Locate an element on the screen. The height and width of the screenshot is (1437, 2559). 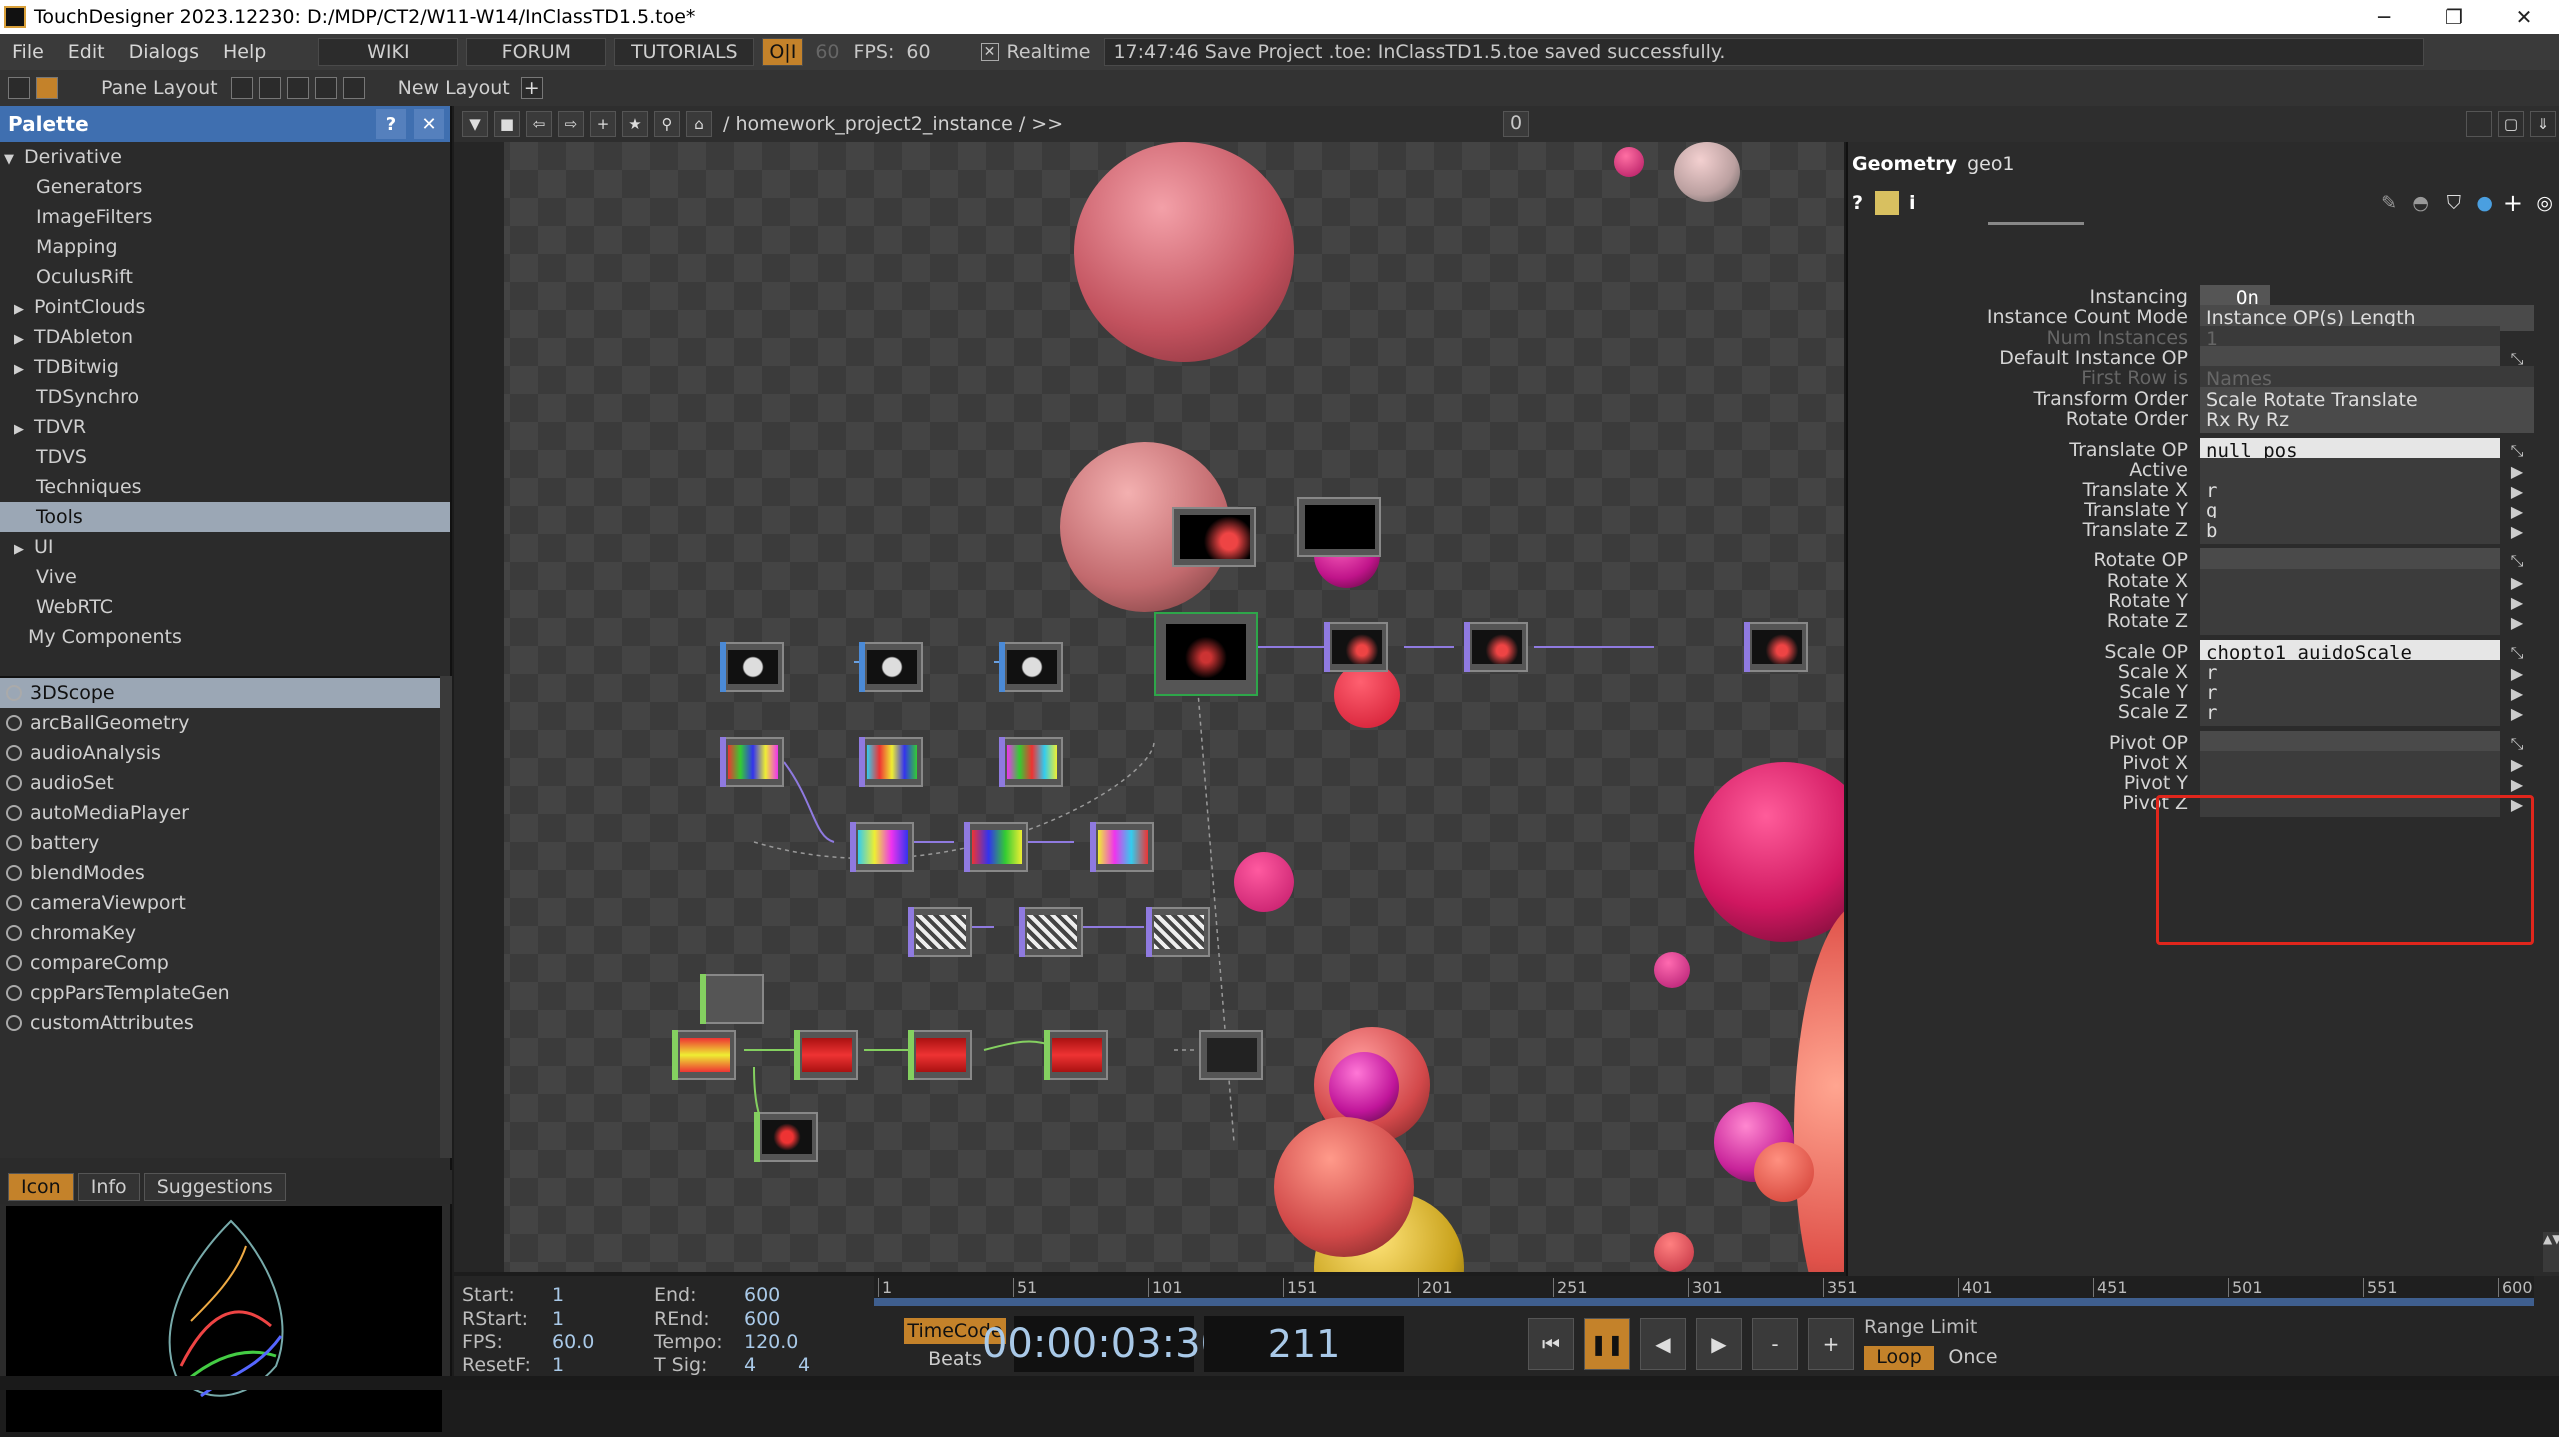
tab-icon: Icon is located at coordinates (41, 1187).